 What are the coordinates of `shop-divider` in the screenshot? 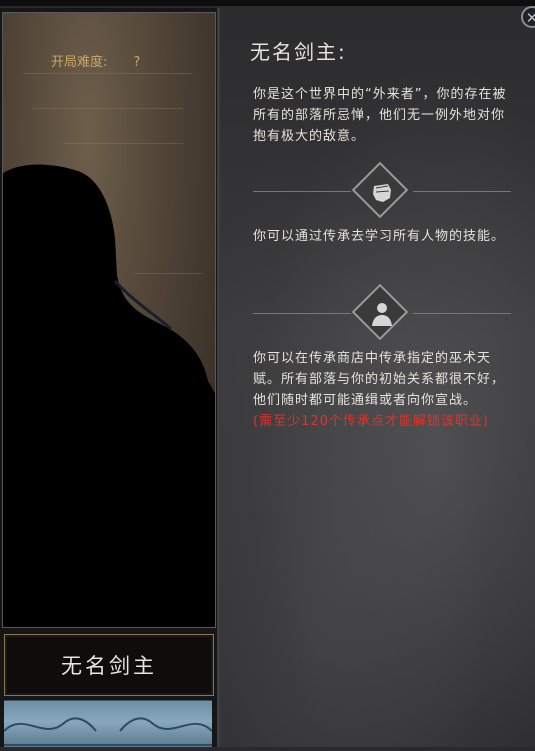 It's located at (382, 312).